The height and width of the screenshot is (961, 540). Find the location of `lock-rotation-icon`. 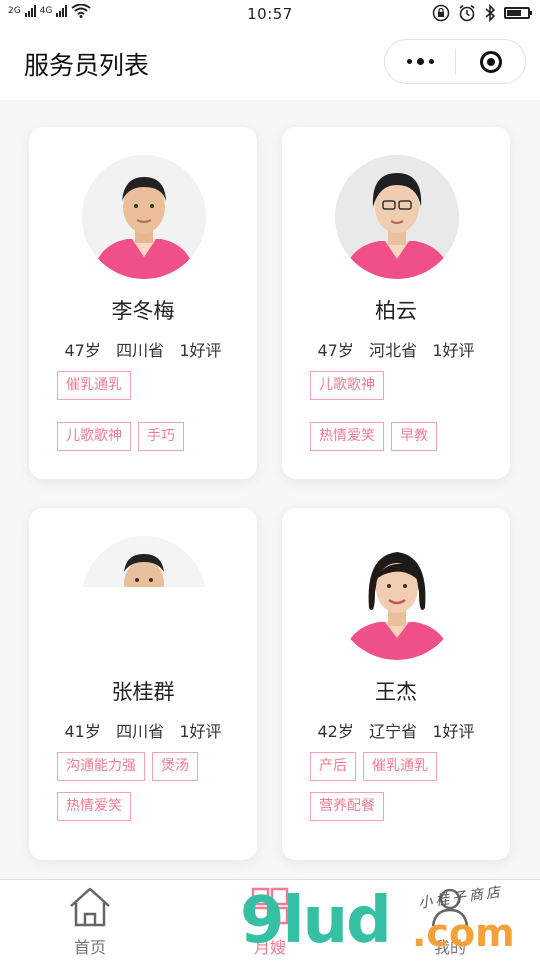

lock-rotation-icon is located at coordinates (441, 13).